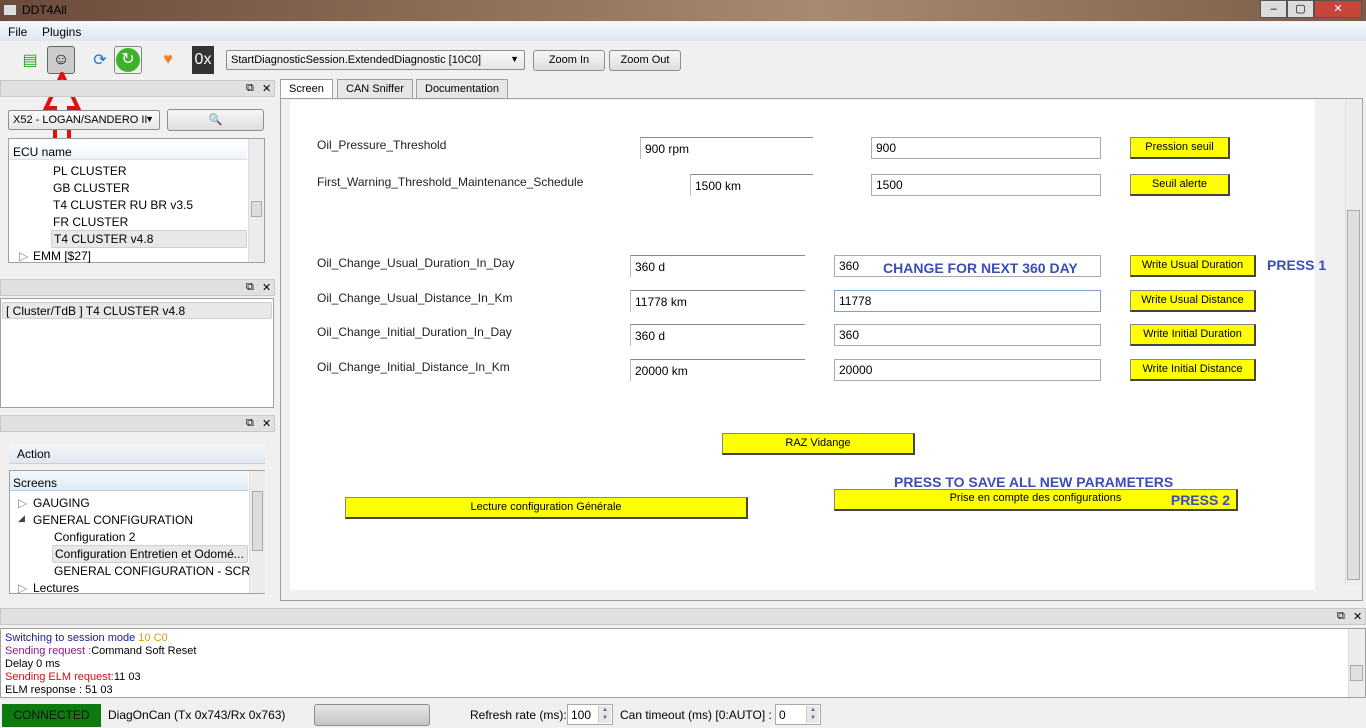  What do you see at coordinates (986, 148) in the screenshot?
I see `param-input: 900` at bounding box center [986, 148].